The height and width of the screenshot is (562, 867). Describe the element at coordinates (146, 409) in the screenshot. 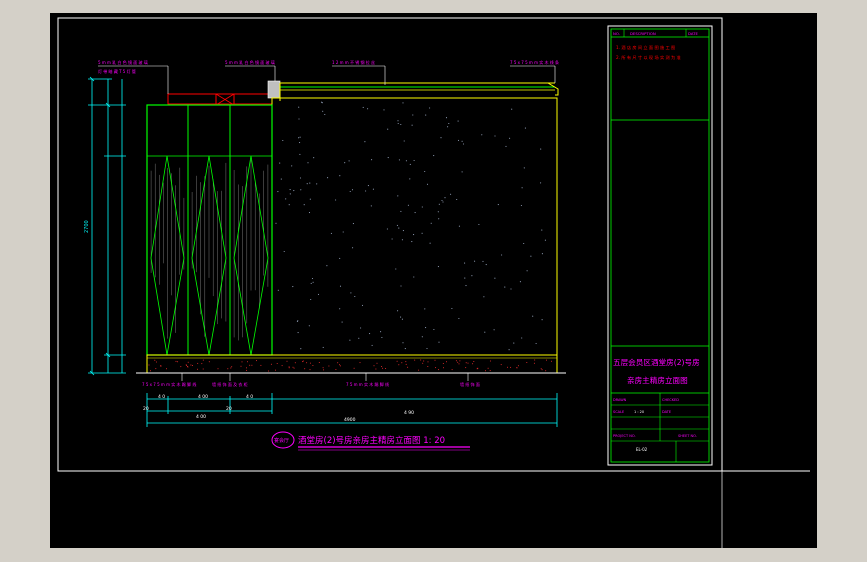

I see `dimension-segment-1: 20` at that location.